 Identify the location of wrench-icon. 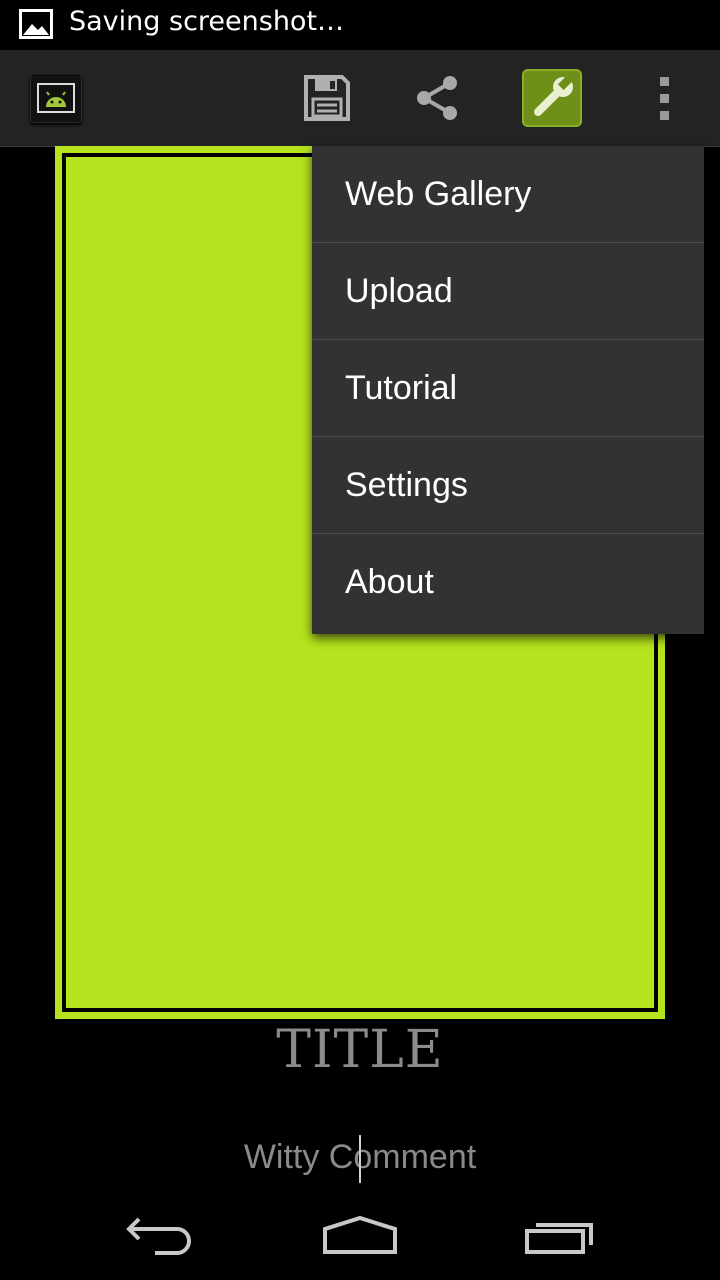
(553, 95).